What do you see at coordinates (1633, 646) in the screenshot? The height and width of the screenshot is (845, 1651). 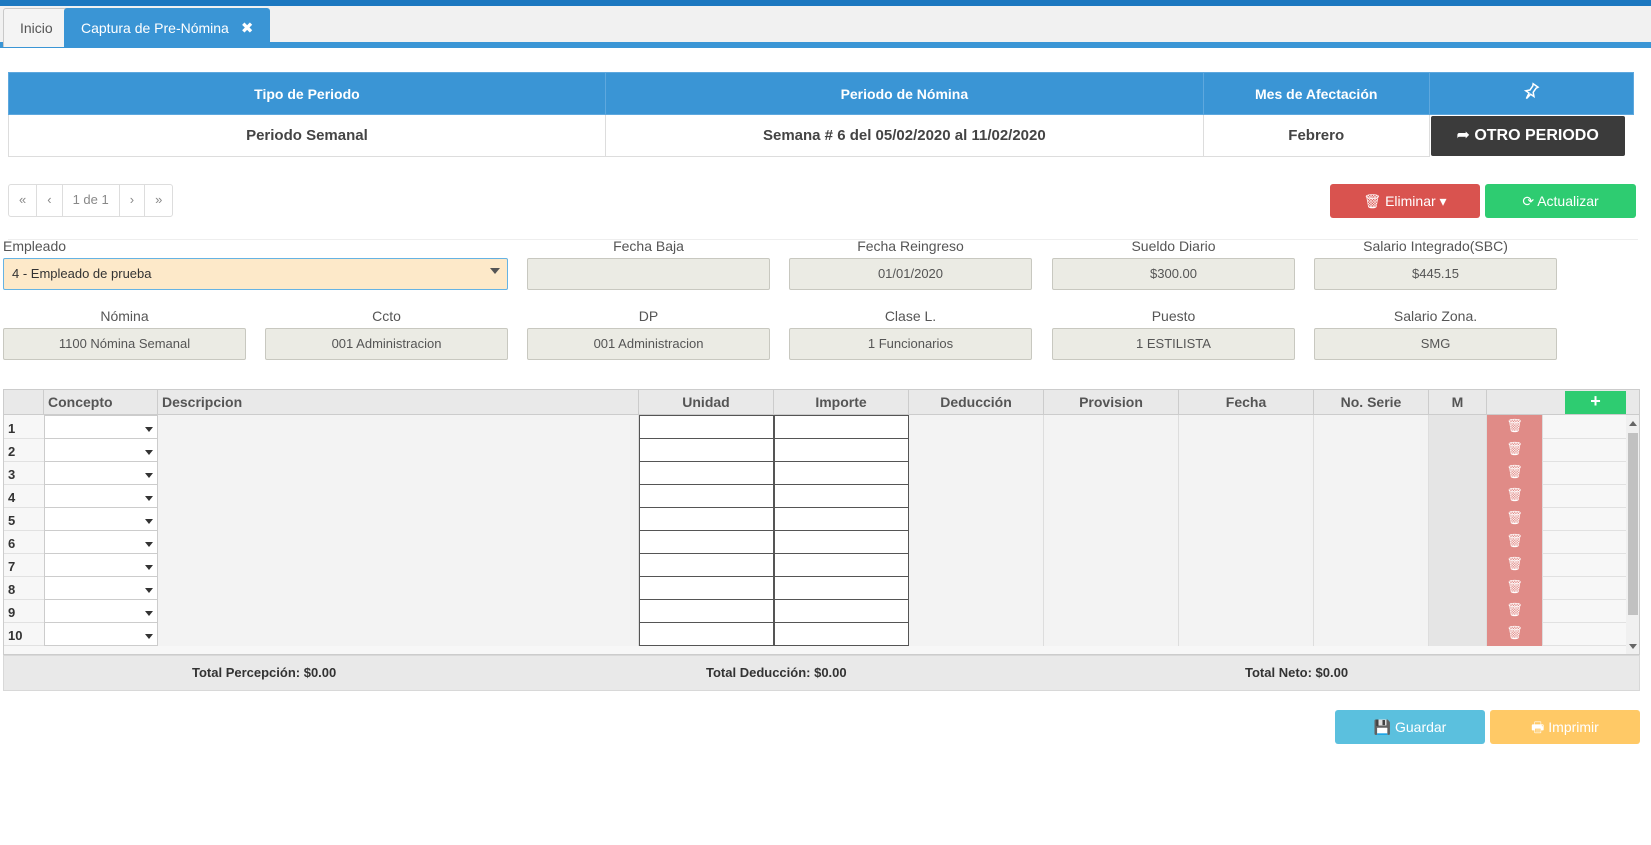 I see `scroll-down-icon` at bounding box center [1633, 646].